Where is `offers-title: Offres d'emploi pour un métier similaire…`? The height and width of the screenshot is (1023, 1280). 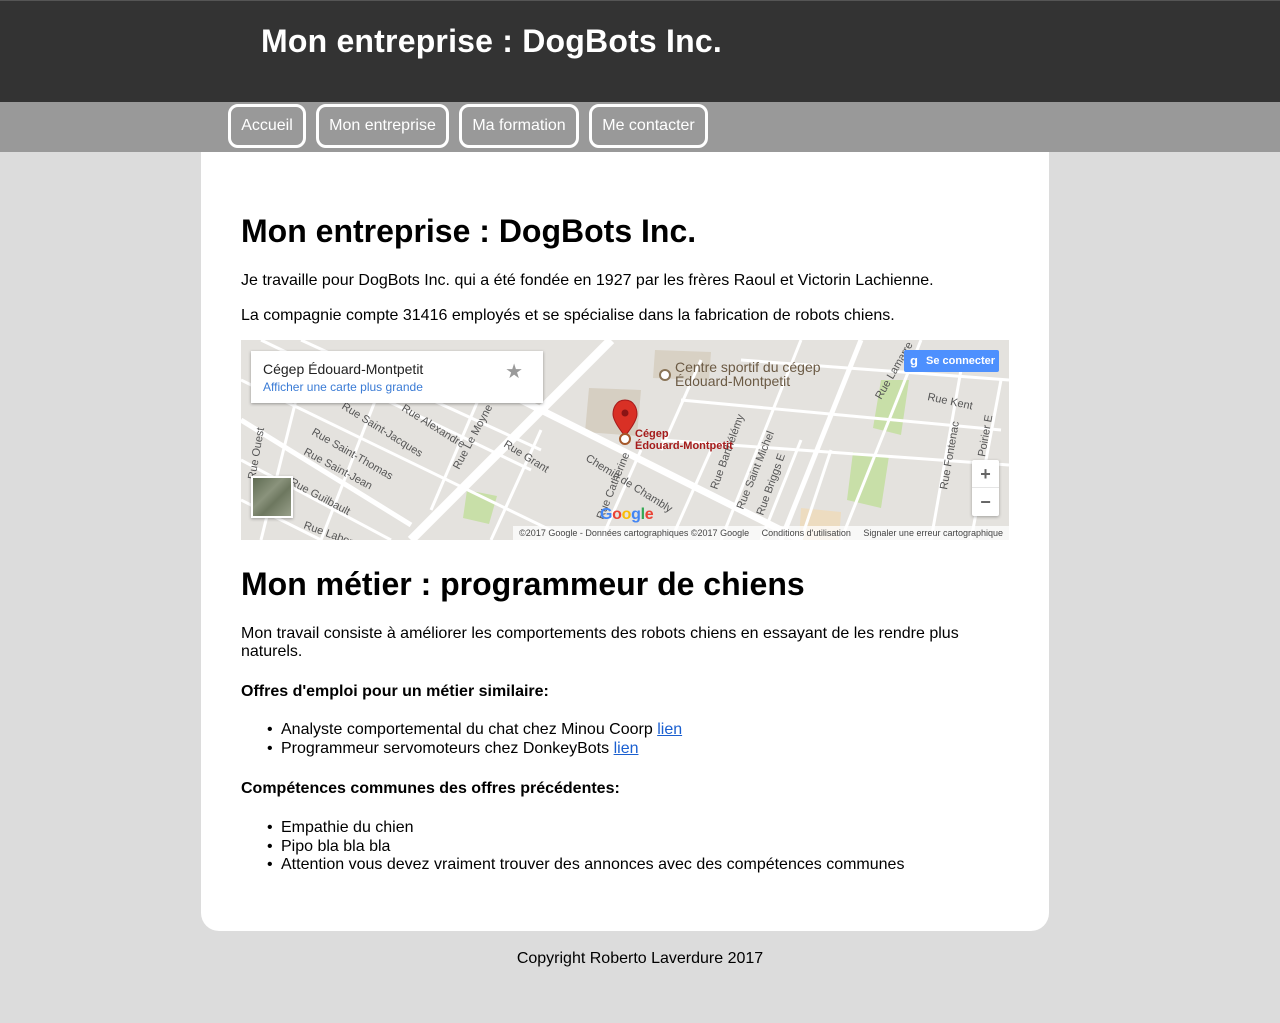 offers-title: Offres d'emploi pour un métier similaire… is located at coordinates (395, 691).